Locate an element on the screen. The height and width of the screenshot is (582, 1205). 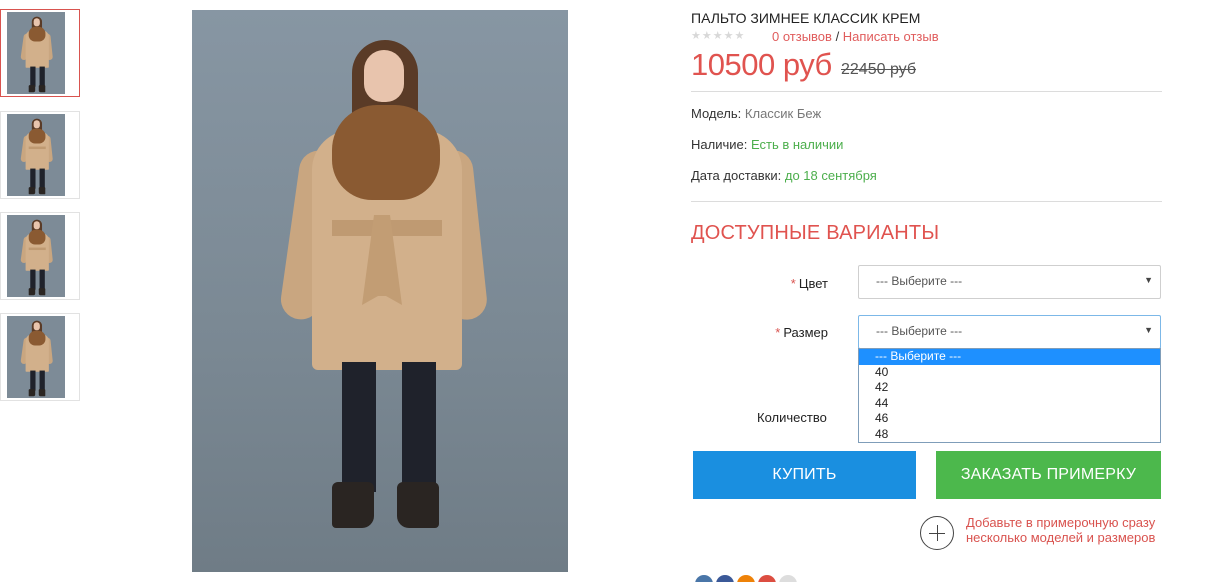
size-option: 40 is located at coordinates (1009, 373).